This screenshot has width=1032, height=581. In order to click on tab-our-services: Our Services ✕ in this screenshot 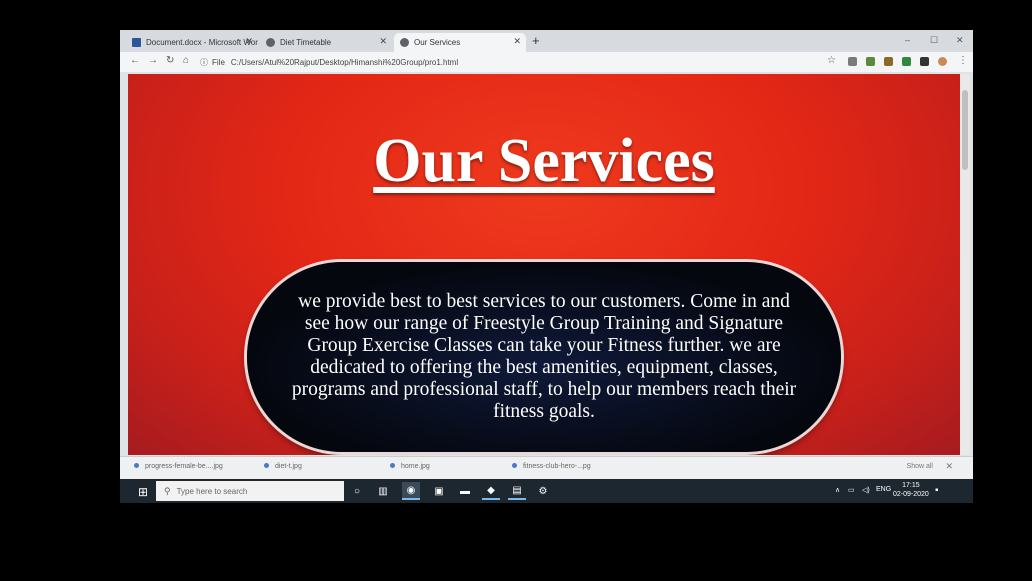, I will do `click(460, 42)`.